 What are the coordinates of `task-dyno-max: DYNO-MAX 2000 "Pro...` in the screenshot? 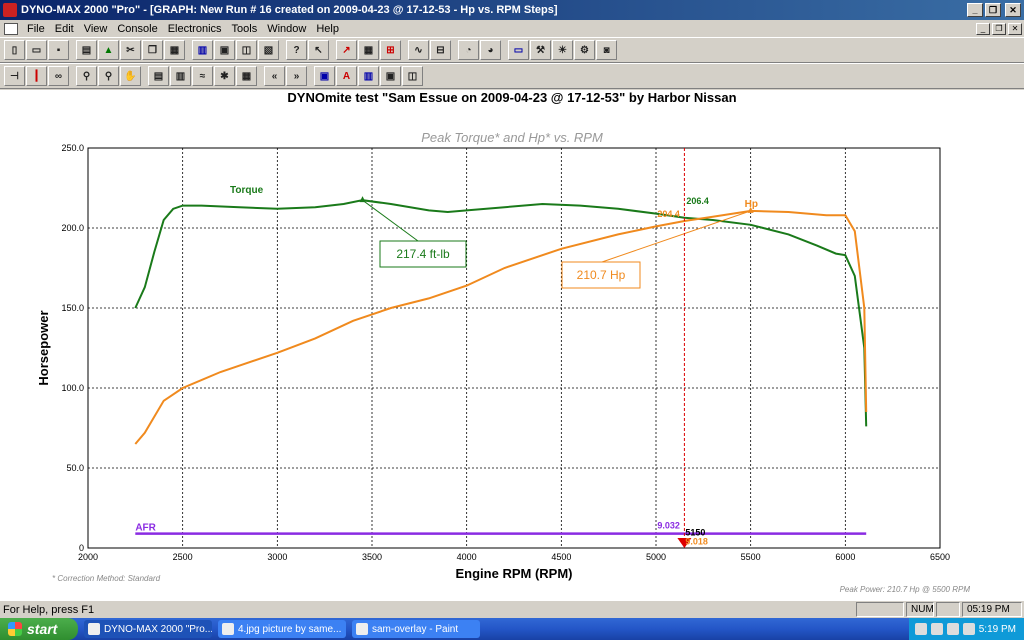 It's located at (148, 629).